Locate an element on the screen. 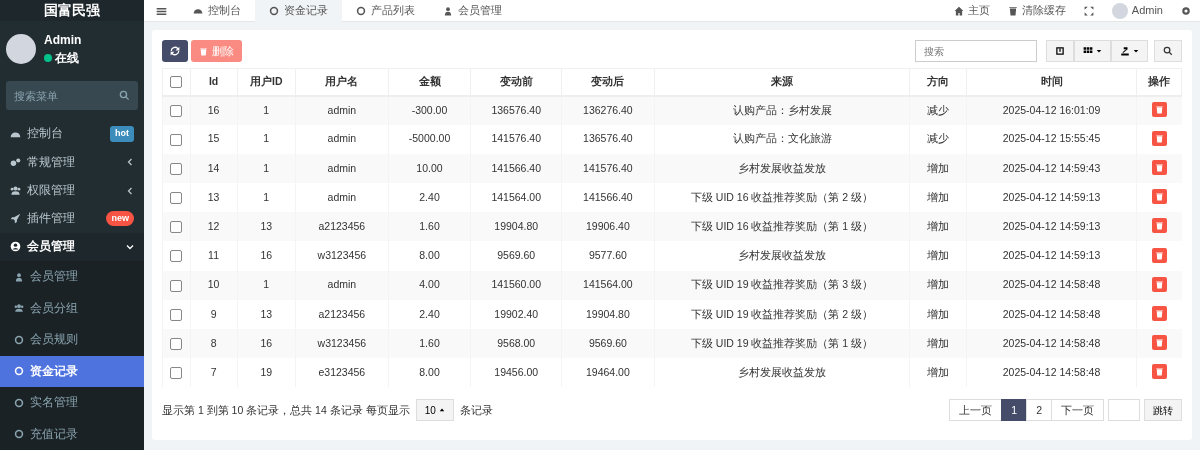  table-cell: 19464.00 is located at coordinates (608, 373).